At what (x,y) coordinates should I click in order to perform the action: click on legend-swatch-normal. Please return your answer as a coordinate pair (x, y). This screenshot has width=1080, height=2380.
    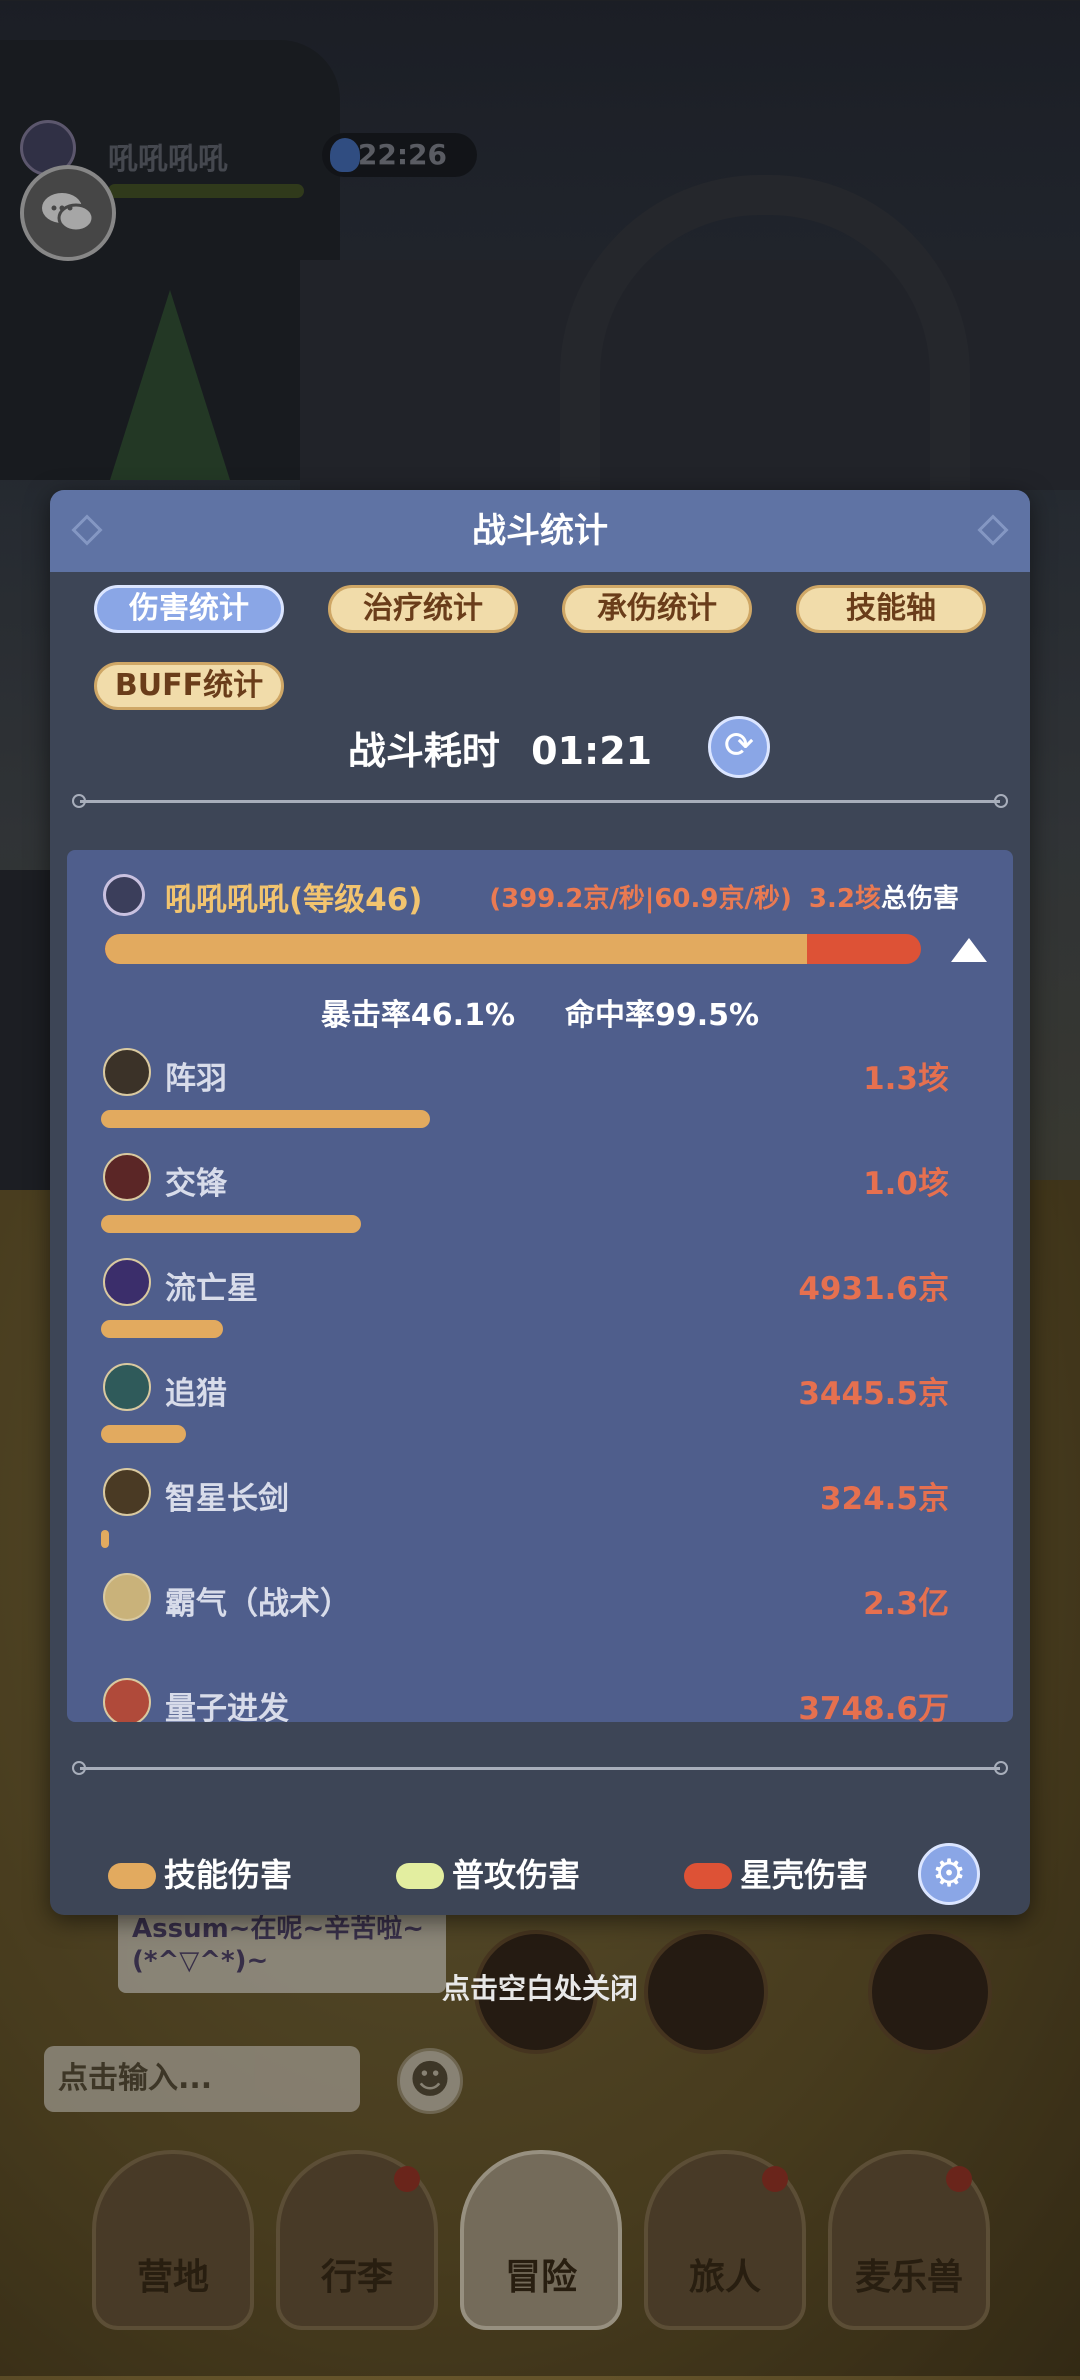
    Looking at the image, I should click on (420, 1876).